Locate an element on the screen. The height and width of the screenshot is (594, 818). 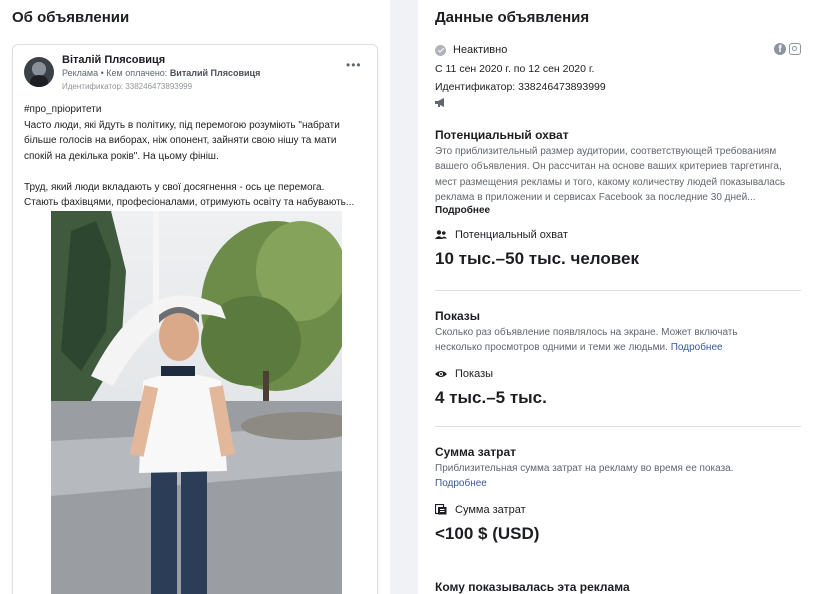
status-row: Неактивно is located at coordinates (471, 50).